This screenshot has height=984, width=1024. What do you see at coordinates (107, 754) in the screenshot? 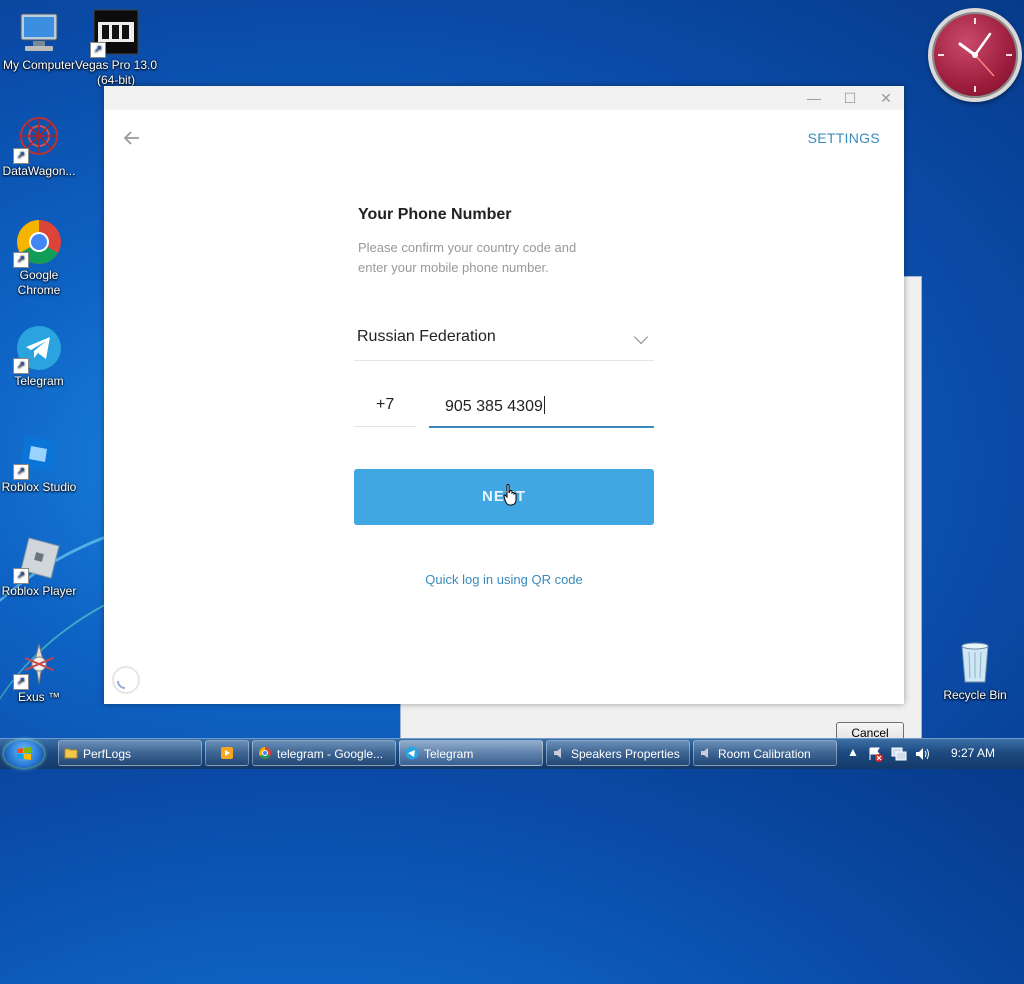
I see `taskbar-item-label: PerfLogs` at bounding box center [107, 754].